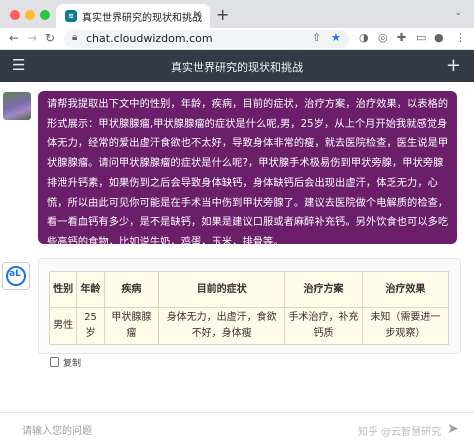  What do you see at coordinates (453, 65) in the screenshot?
I see `new-chat-plus-icon: +` at bounding box center [453, 65].